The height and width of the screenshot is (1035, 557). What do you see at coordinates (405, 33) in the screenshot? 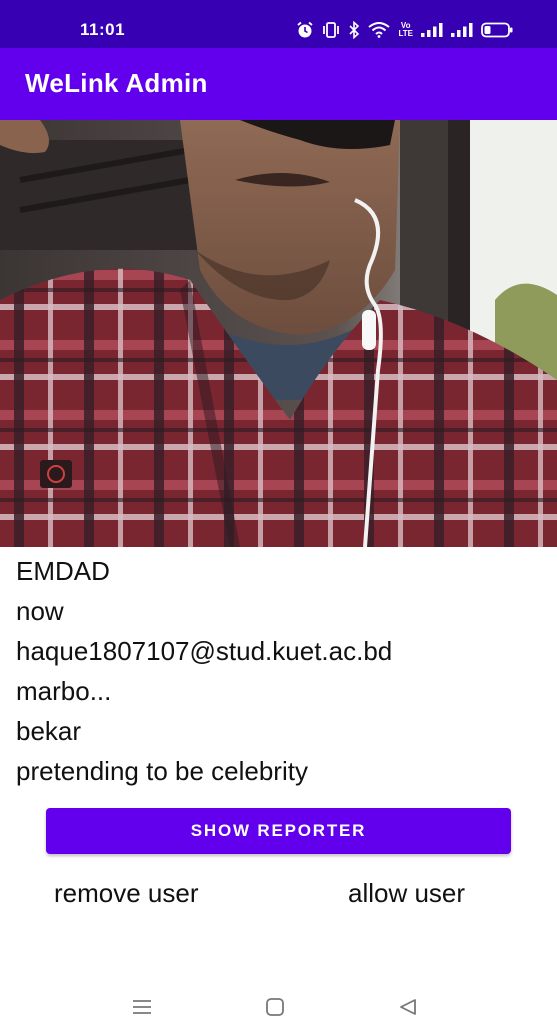
I see `volte-text-bottom: LTE` at bounding box center [405, 33].